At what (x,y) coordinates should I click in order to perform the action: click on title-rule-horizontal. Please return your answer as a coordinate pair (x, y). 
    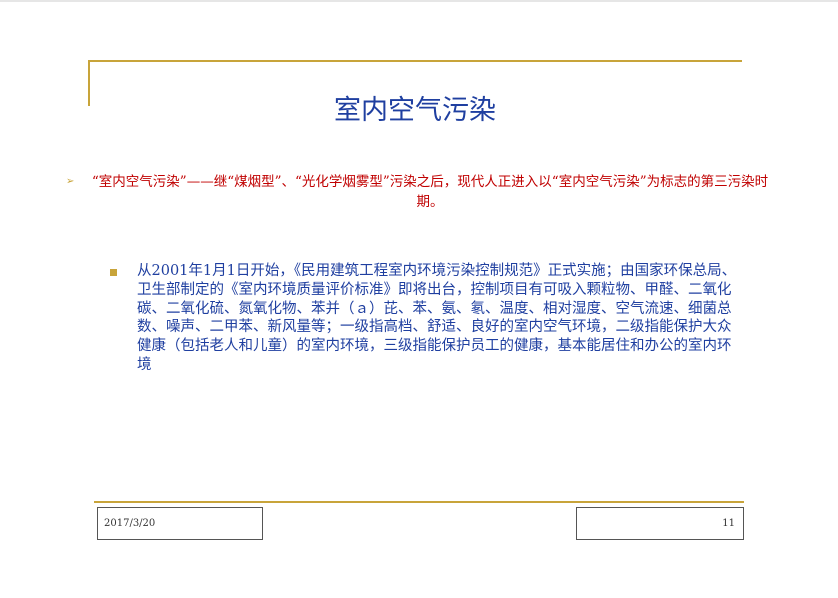
    Looking at the image, I should click on (415, 61).